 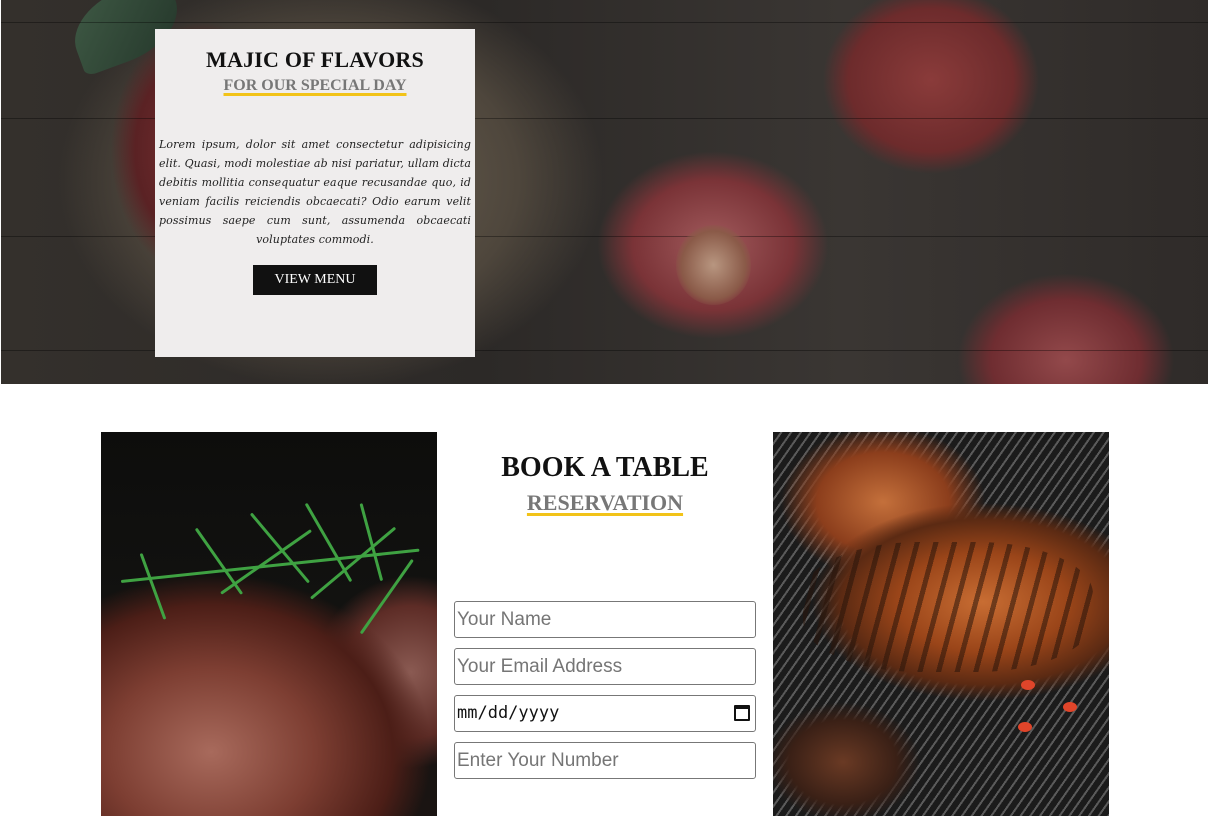 What do you see at coordinates (948, 607) in the screenshot?
I see `grill-marks` at bounding box center [948, 607].